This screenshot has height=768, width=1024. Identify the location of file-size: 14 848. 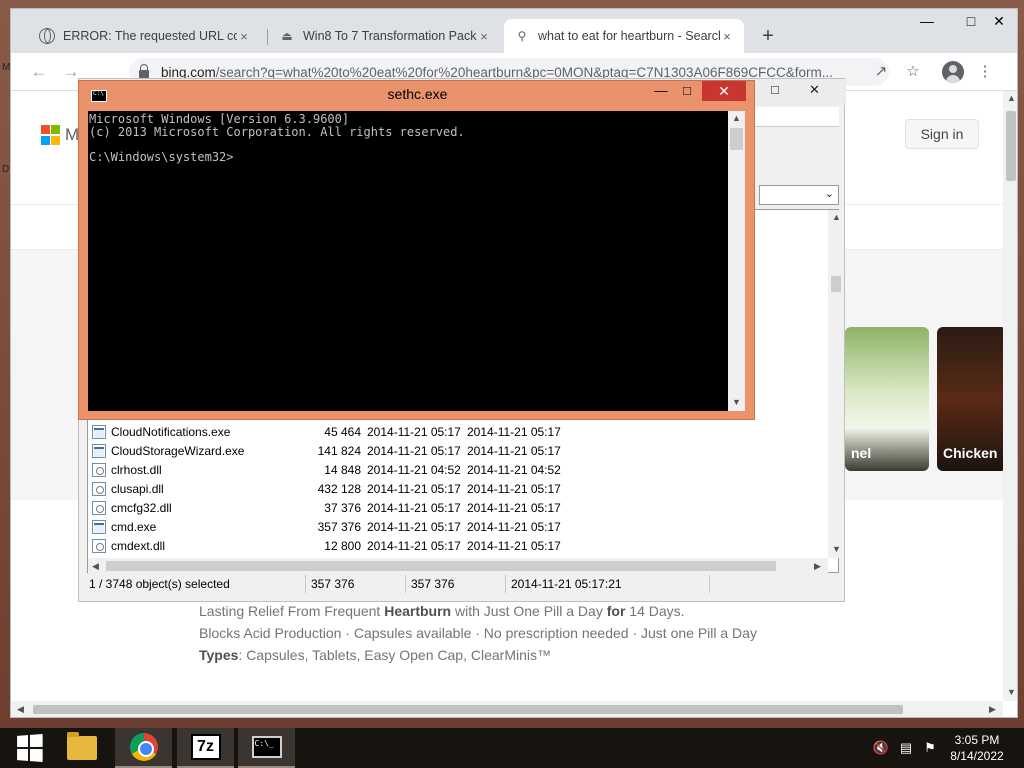
(342, 469).